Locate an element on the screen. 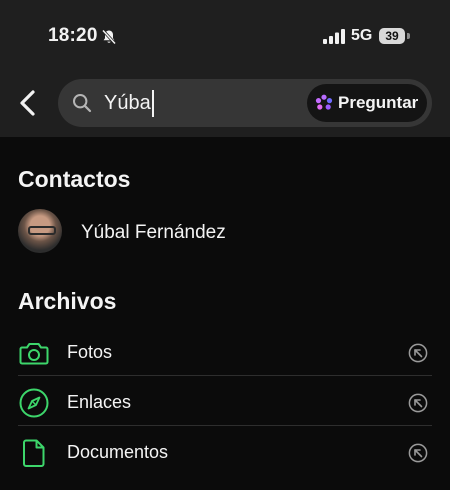 The height and width of the screenshot is (490, 450). ask-button: Preguntar is located at coordinates (367, 103).